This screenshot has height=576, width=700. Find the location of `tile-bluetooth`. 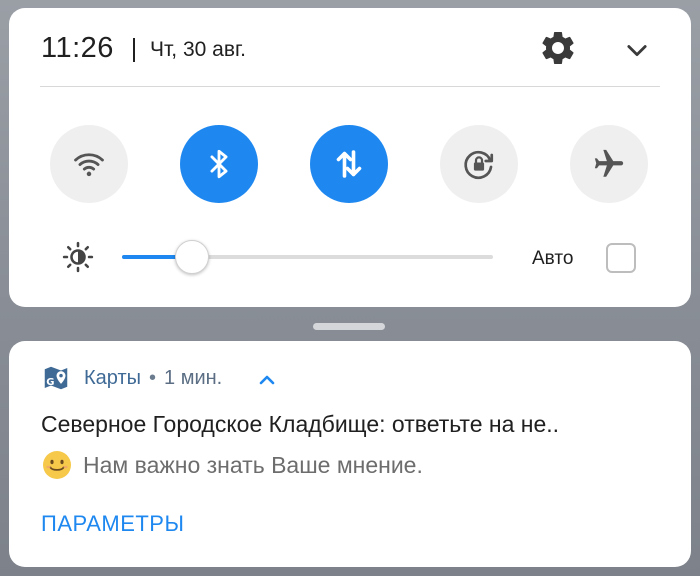

tile-bluetooth is located at coordinates (219, 164).